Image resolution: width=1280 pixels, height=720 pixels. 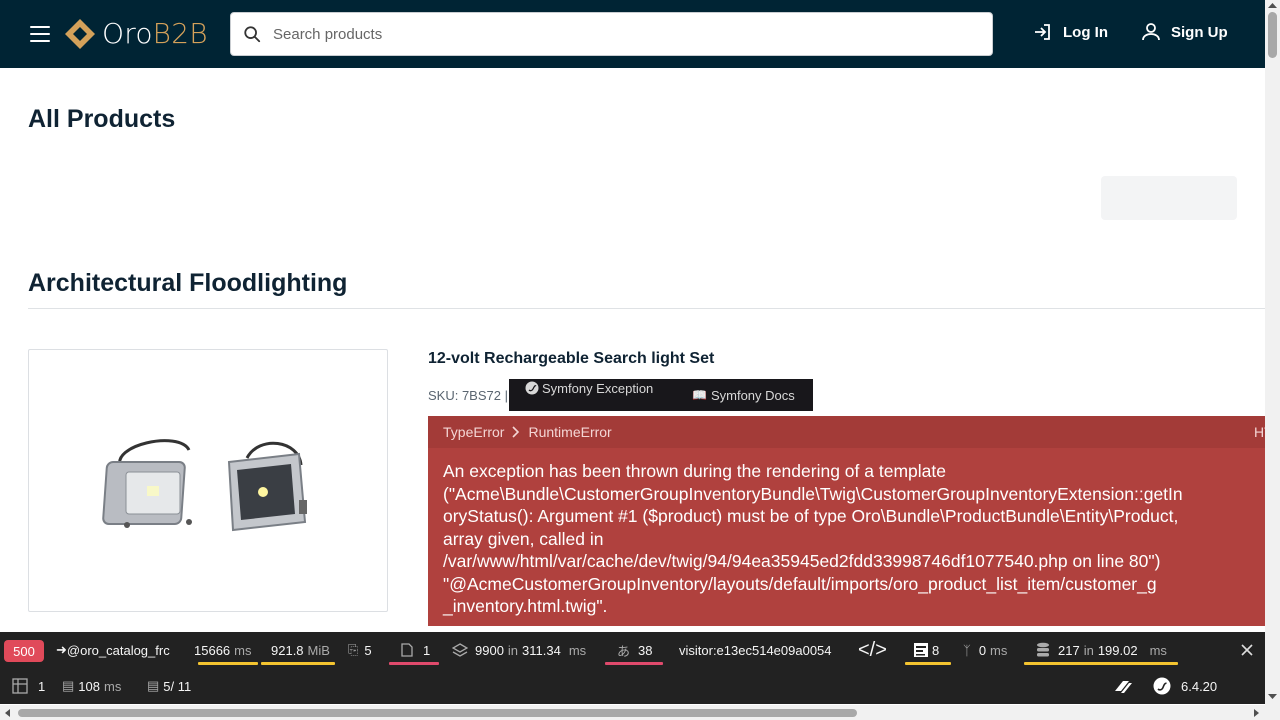 What do you see at coordinates (967, 650) in the screenshot?
I see `branch-icon: ᛉ` at bounding box center [967, 650].